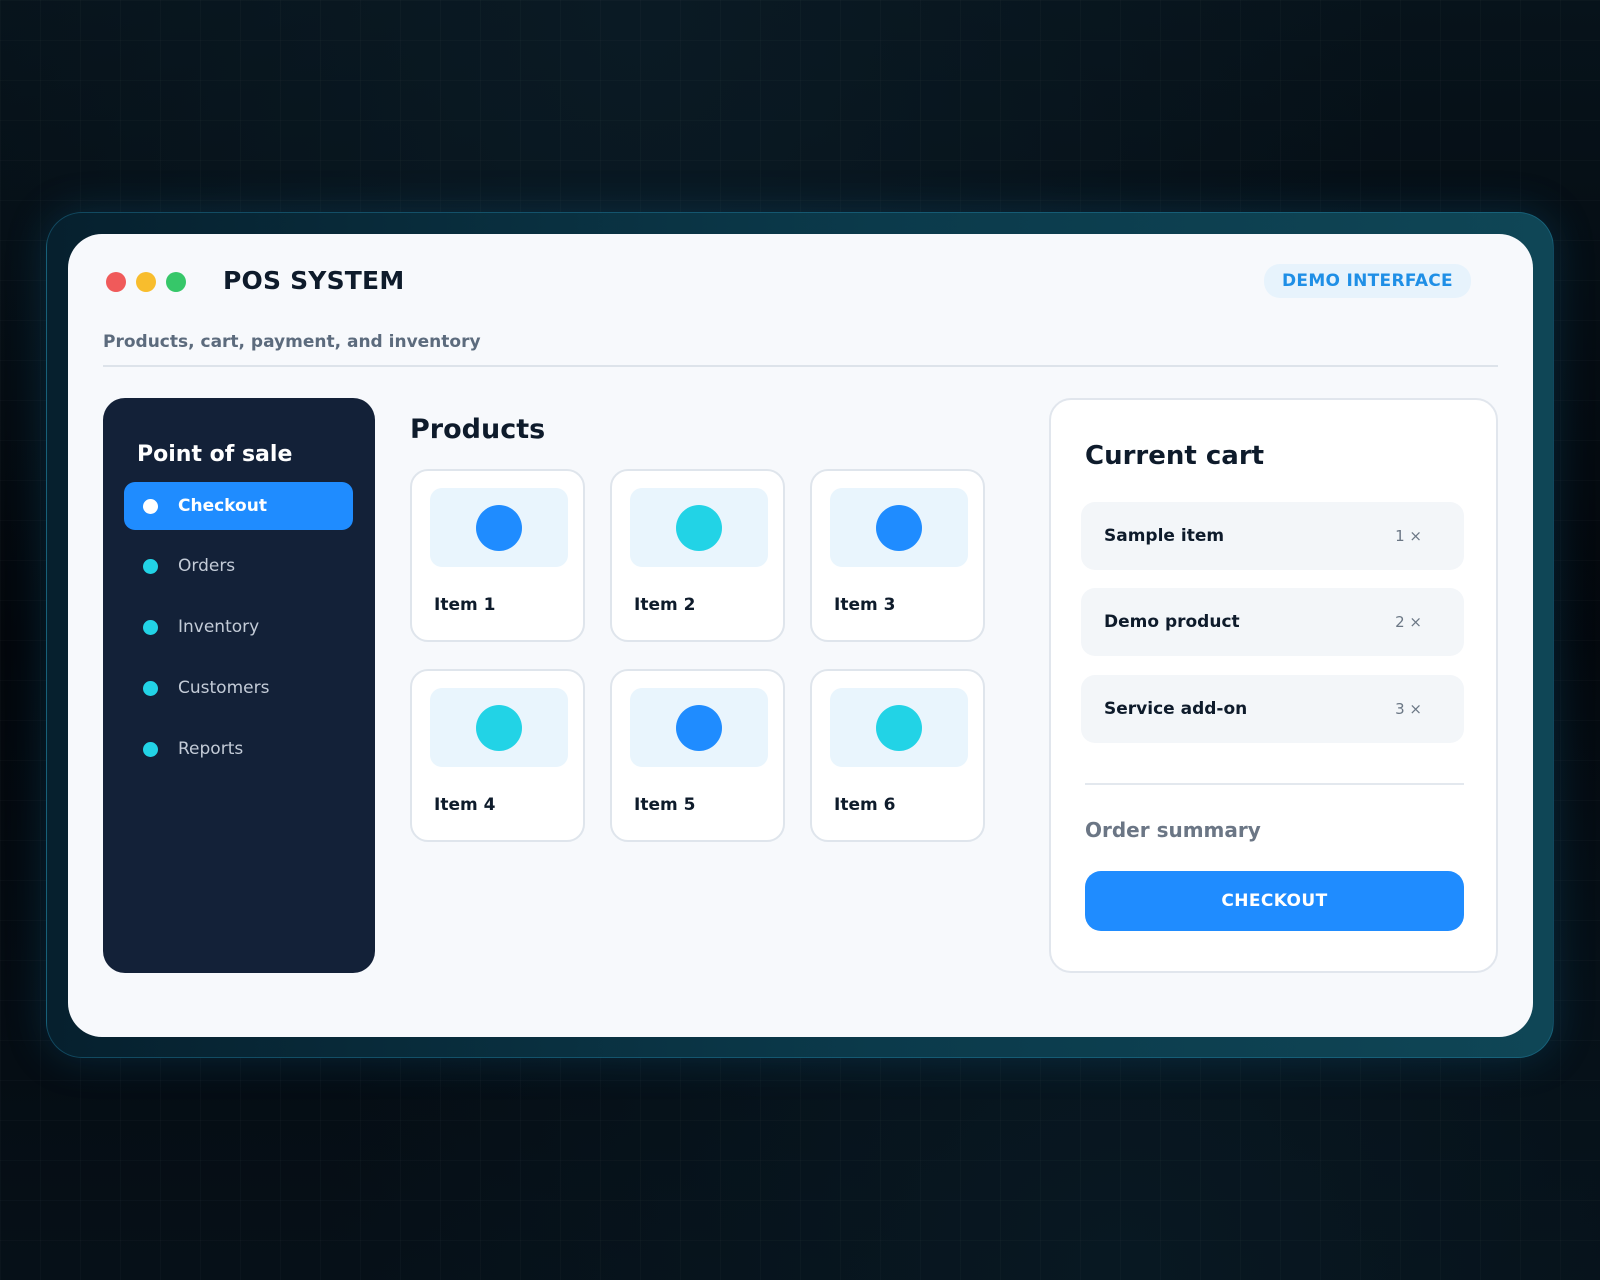  Describe the element at coordinates (1272, 536) in the screenshot. I see `cart-item: Sample item 1 ×` at that location.